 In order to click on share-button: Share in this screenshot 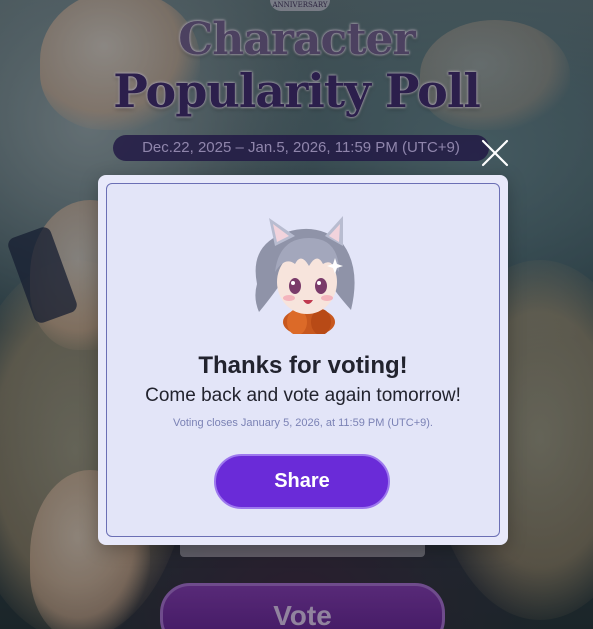, I will do `click(302, 481)`.